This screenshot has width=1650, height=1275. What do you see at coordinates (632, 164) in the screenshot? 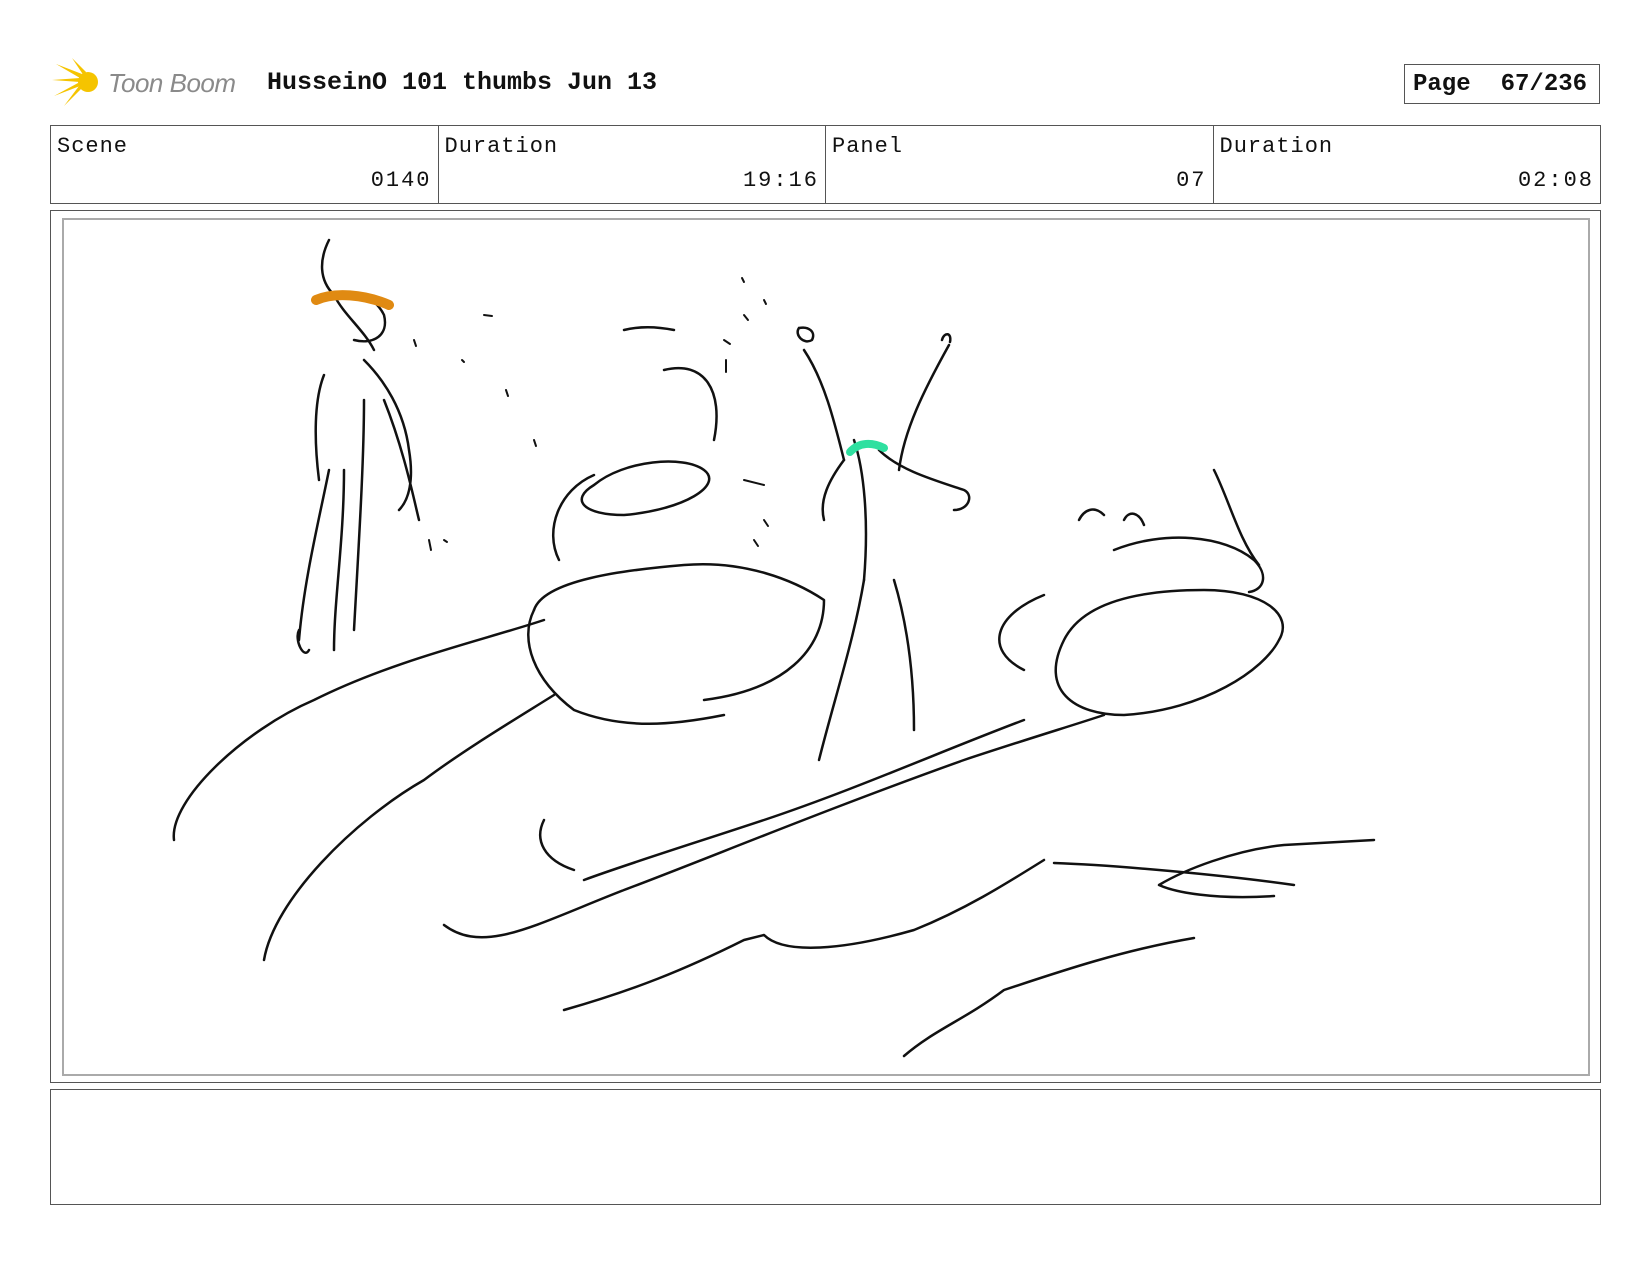
I see `scene-duration-cell: Duration 19:16` at bounding box center [632, 164].